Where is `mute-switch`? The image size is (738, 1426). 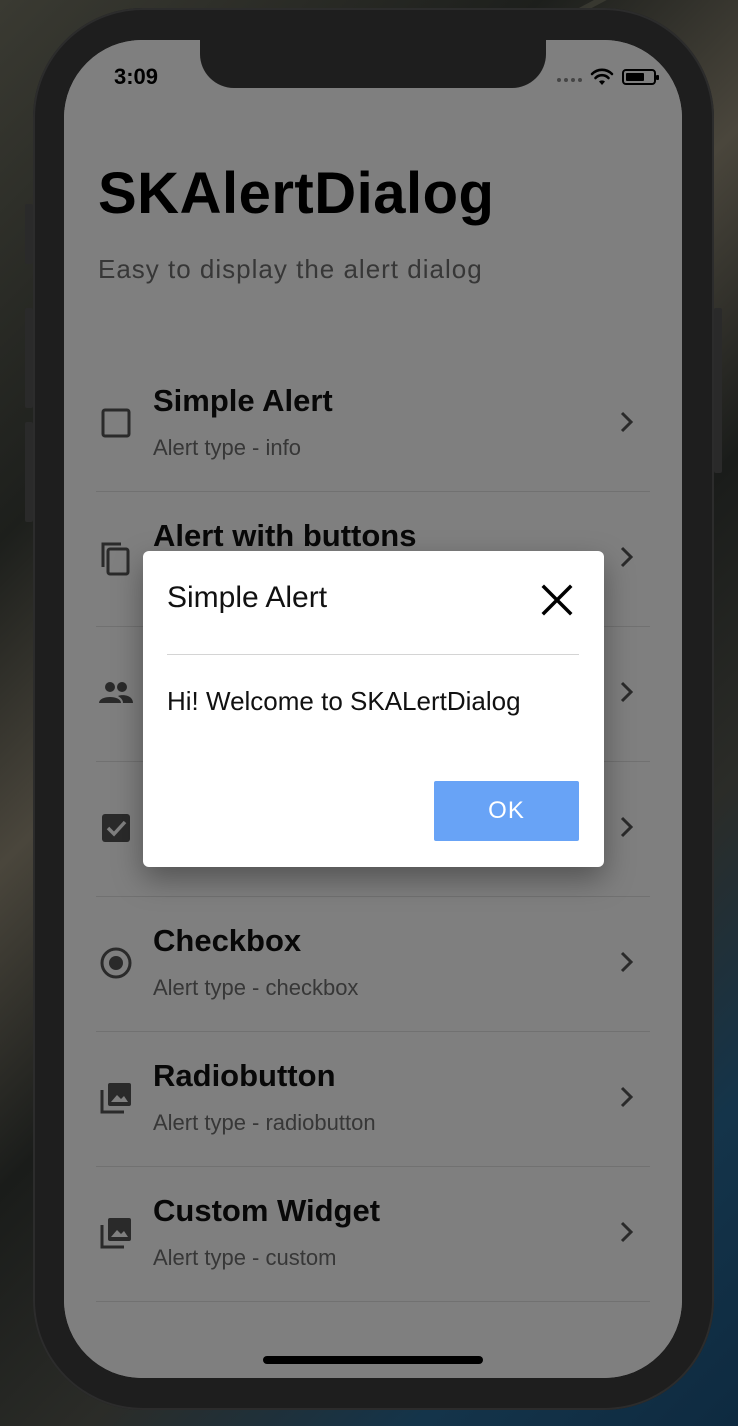 mute-switch is located at coordinates (29, 234).